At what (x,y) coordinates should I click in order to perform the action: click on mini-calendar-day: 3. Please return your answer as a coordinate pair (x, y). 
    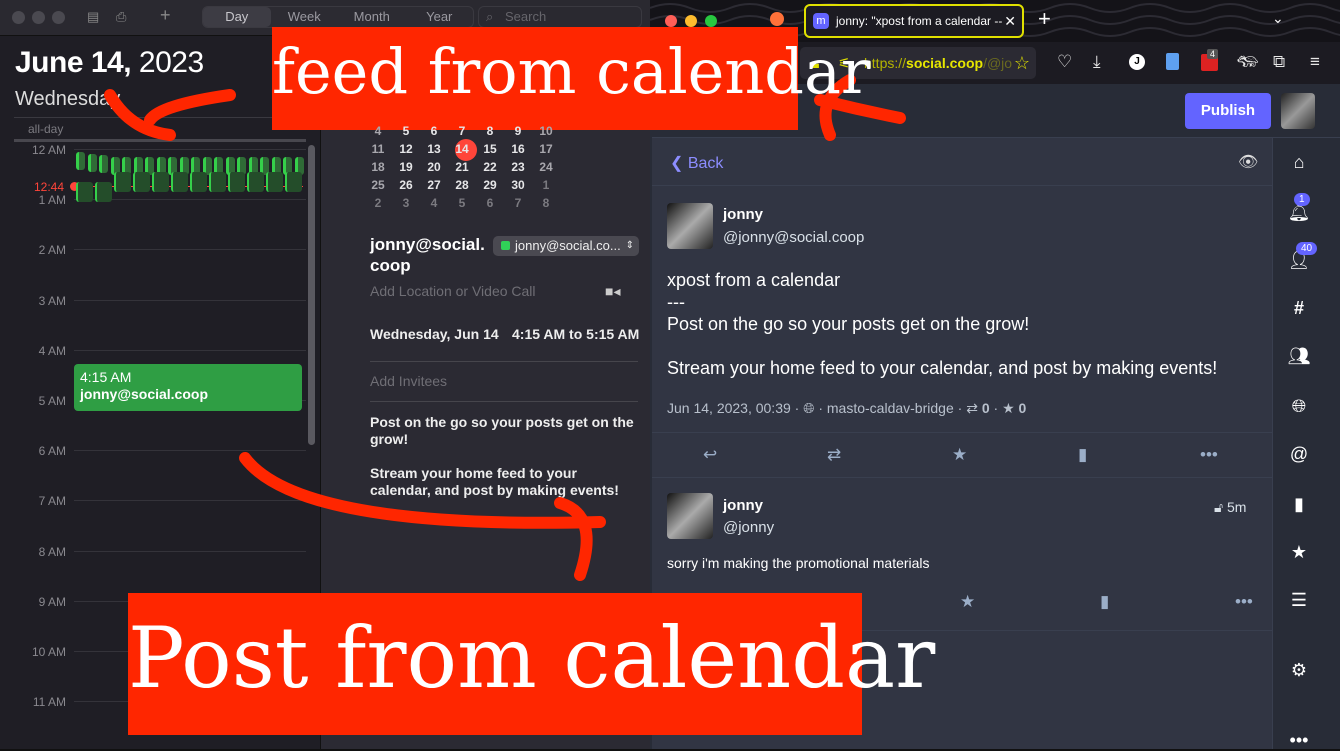
    Looking at the image, I should click on (406, 203).